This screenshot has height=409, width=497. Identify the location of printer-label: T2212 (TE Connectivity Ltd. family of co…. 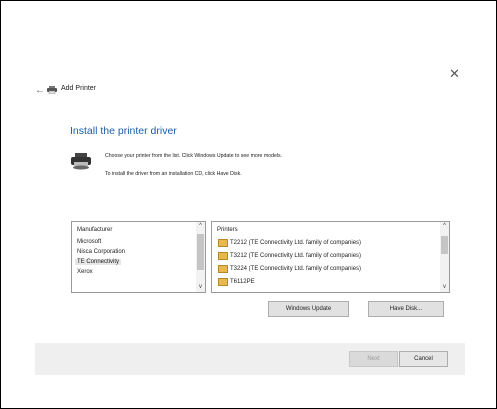
(296, 243).